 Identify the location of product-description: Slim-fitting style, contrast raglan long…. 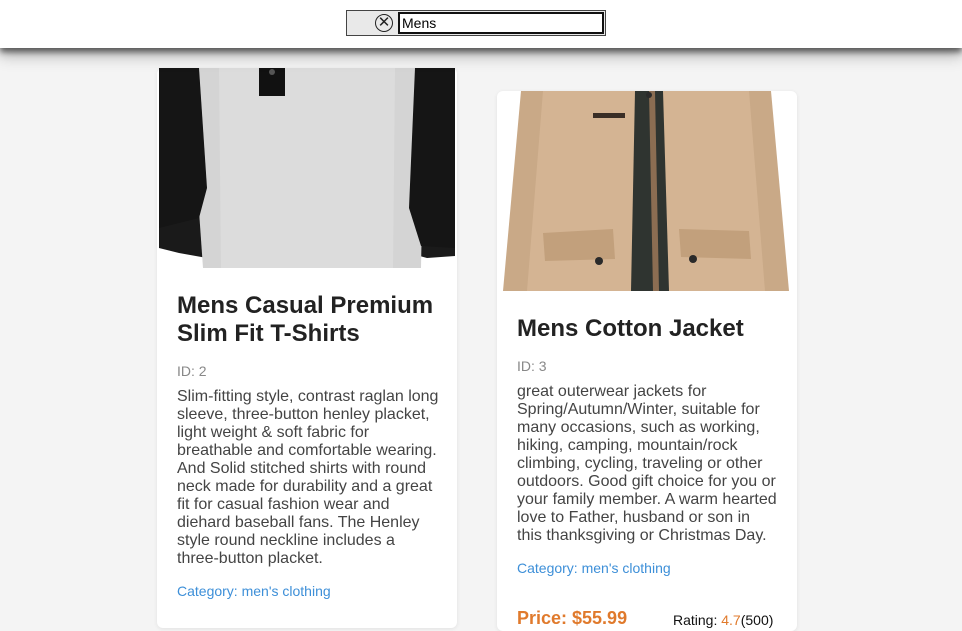
(308, 477).